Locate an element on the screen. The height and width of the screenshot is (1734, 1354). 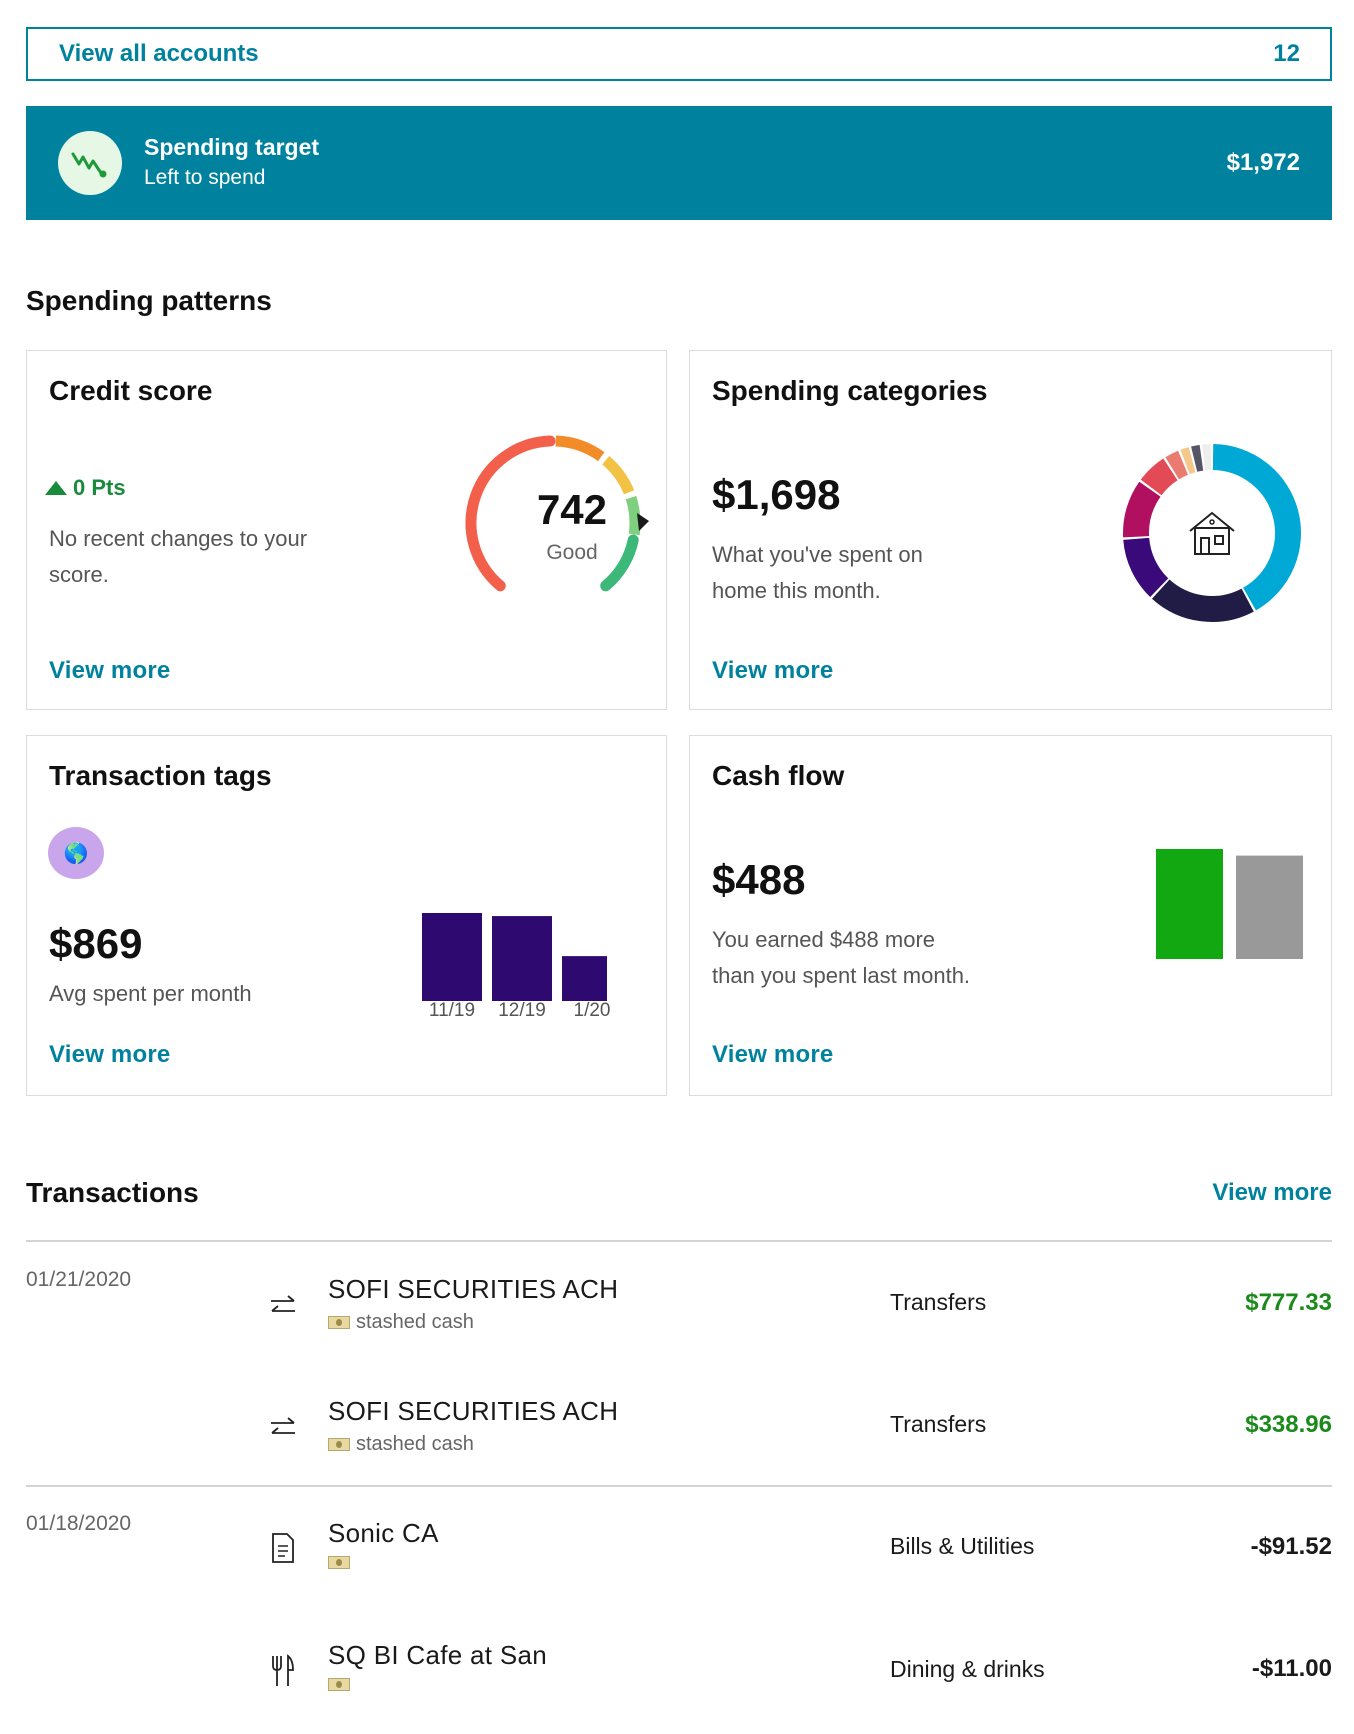
categories-donut is located at coordinates (1212, 533).